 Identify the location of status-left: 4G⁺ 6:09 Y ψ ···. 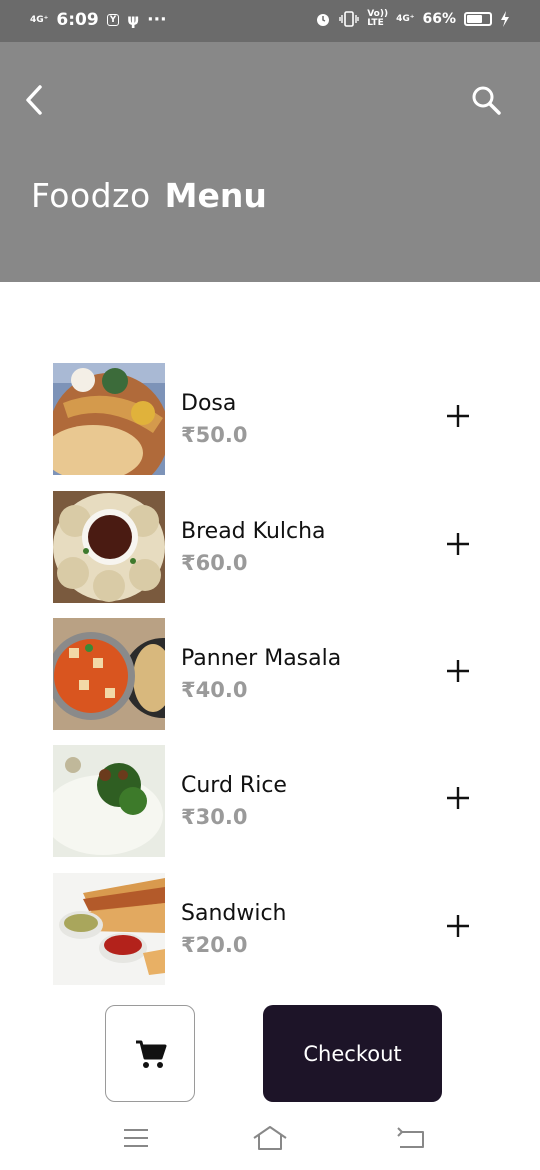
(98, 20).